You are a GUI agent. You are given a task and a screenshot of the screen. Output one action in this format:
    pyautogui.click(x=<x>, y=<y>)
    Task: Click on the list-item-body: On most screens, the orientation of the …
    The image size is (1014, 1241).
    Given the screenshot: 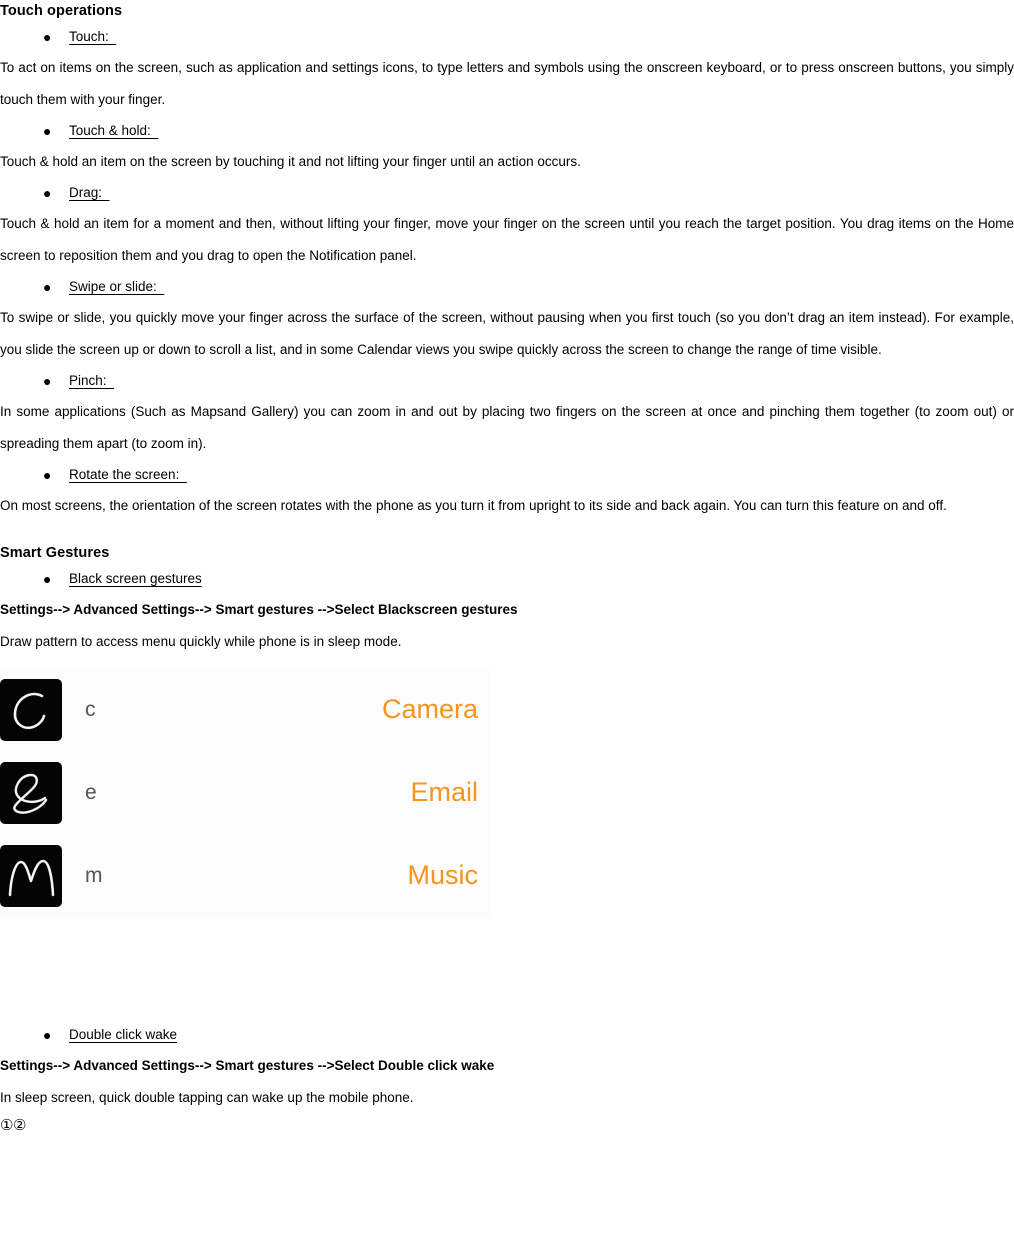 What is the action you would take?
    pyautogui.click(x=473, y=505)
    